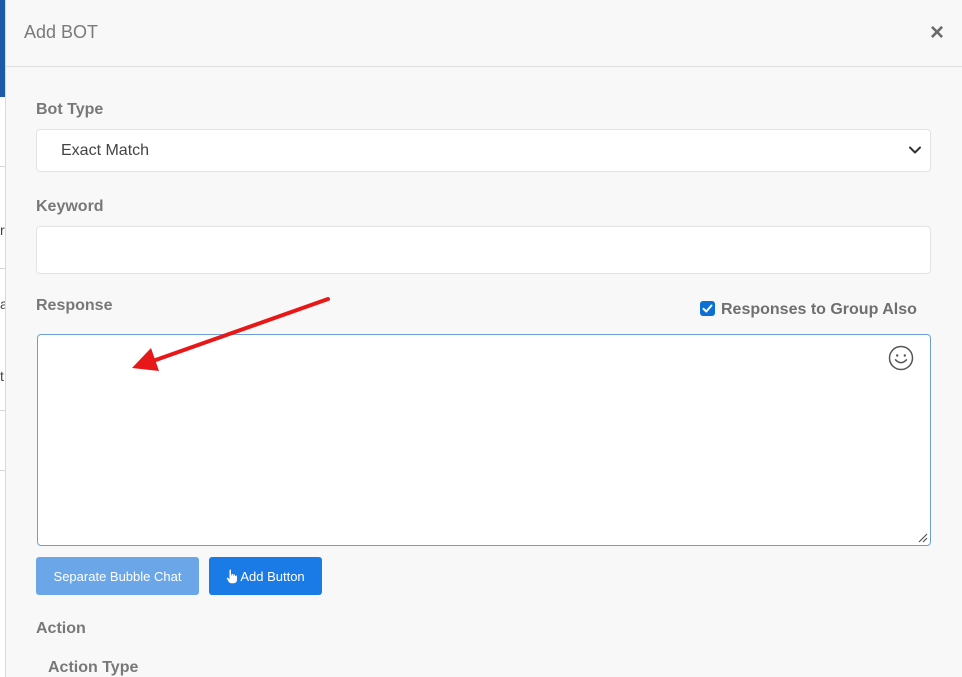  What do you see at coordinates (232, 576) in the screenshot?
I see `hand-pointer-icon` at bounding box center [232, 576].